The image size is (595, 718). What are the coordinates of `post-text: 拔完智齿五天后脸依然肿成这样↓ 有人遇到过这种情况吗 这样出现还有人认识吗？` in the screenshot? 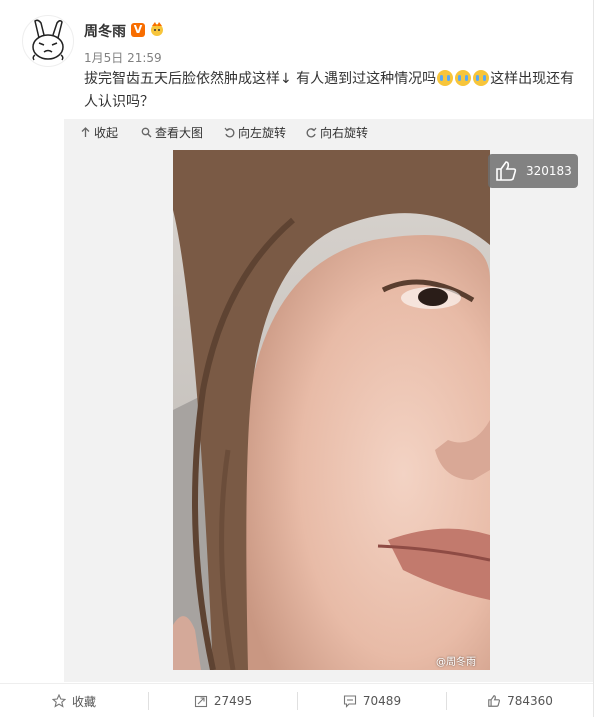 It's located at (331, 91).